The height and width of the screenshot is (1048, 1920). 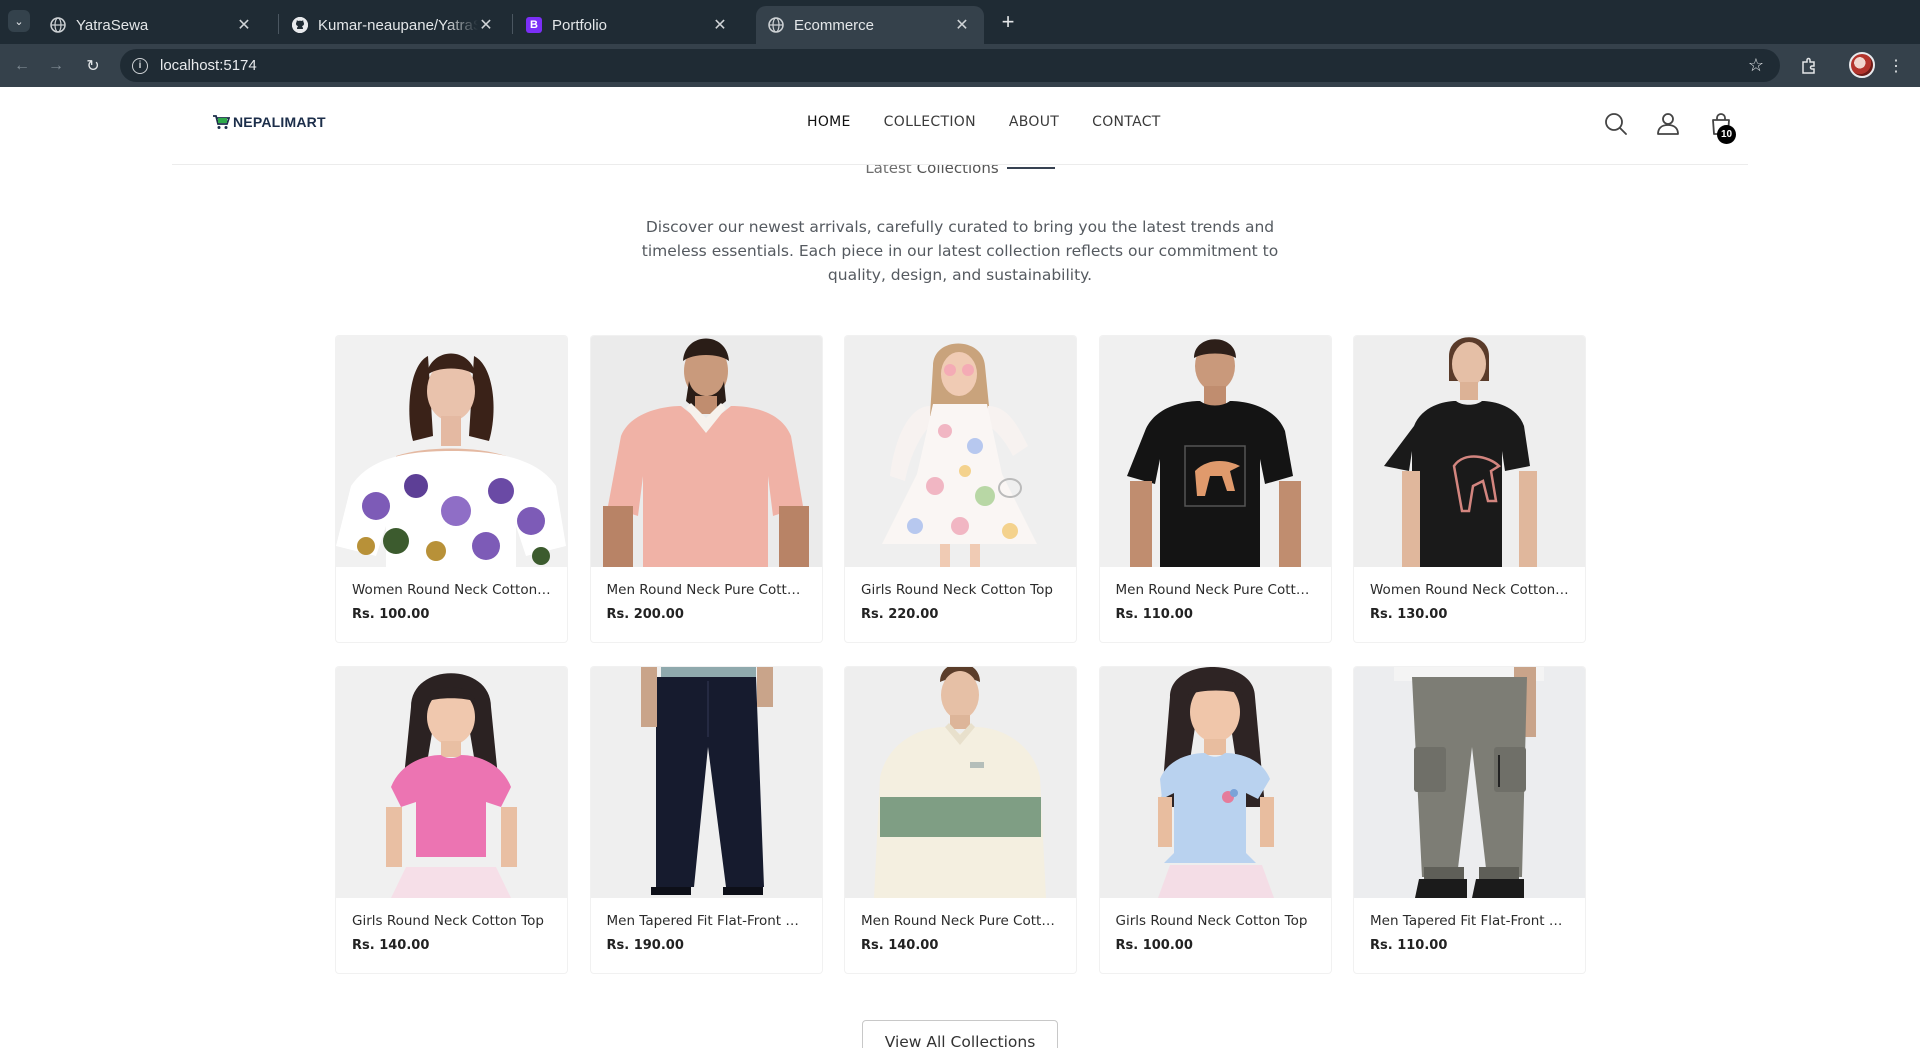 I want to click on tab-github: Kumar-neaupane/YatraS ✕, so click(x=394, y=25).